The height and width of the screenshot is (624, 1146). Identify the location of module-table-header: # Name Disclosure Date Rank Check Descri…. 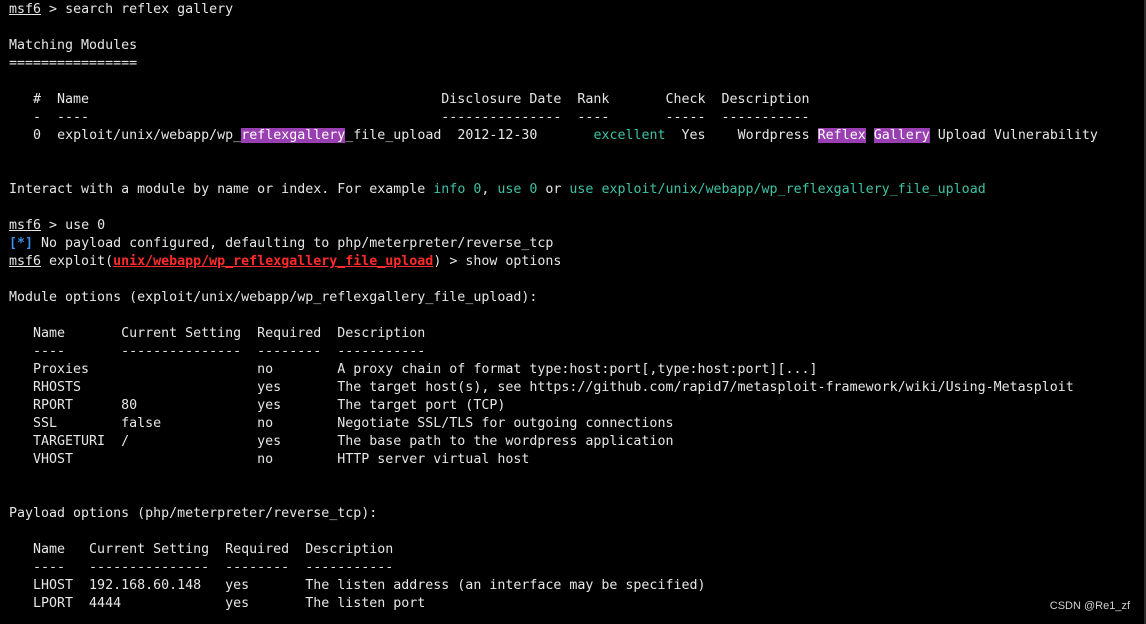
(409, 99).